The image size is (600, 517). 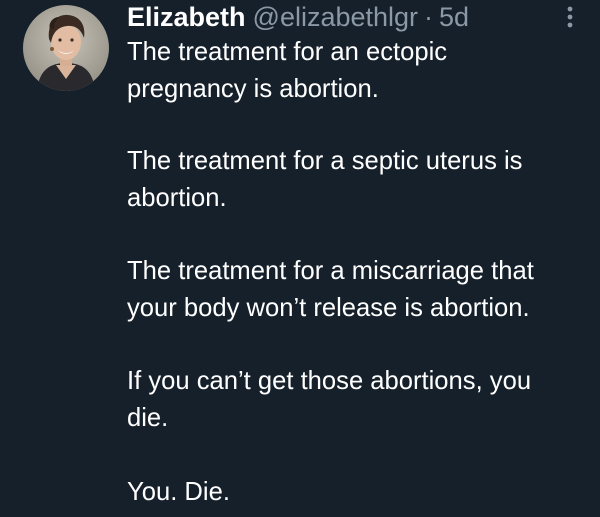 I want to click on tweet-text-line: You. Die., so click(x=178, y=492).